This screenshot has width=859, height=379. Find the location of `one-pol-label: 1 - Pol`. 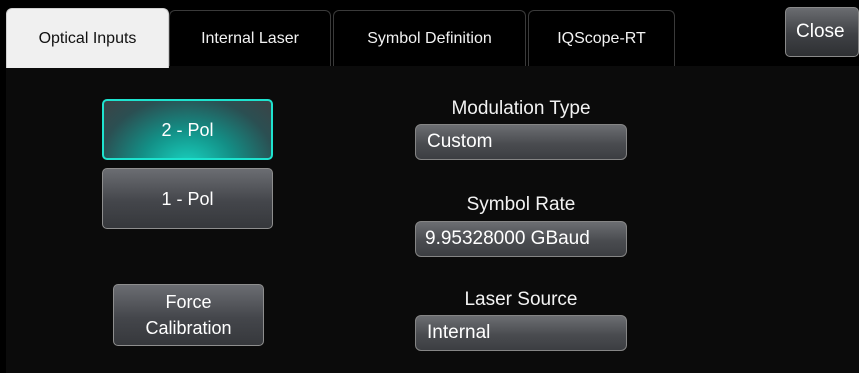

one-pol-label: 1 - Pol is located at coordinates (187, 198).